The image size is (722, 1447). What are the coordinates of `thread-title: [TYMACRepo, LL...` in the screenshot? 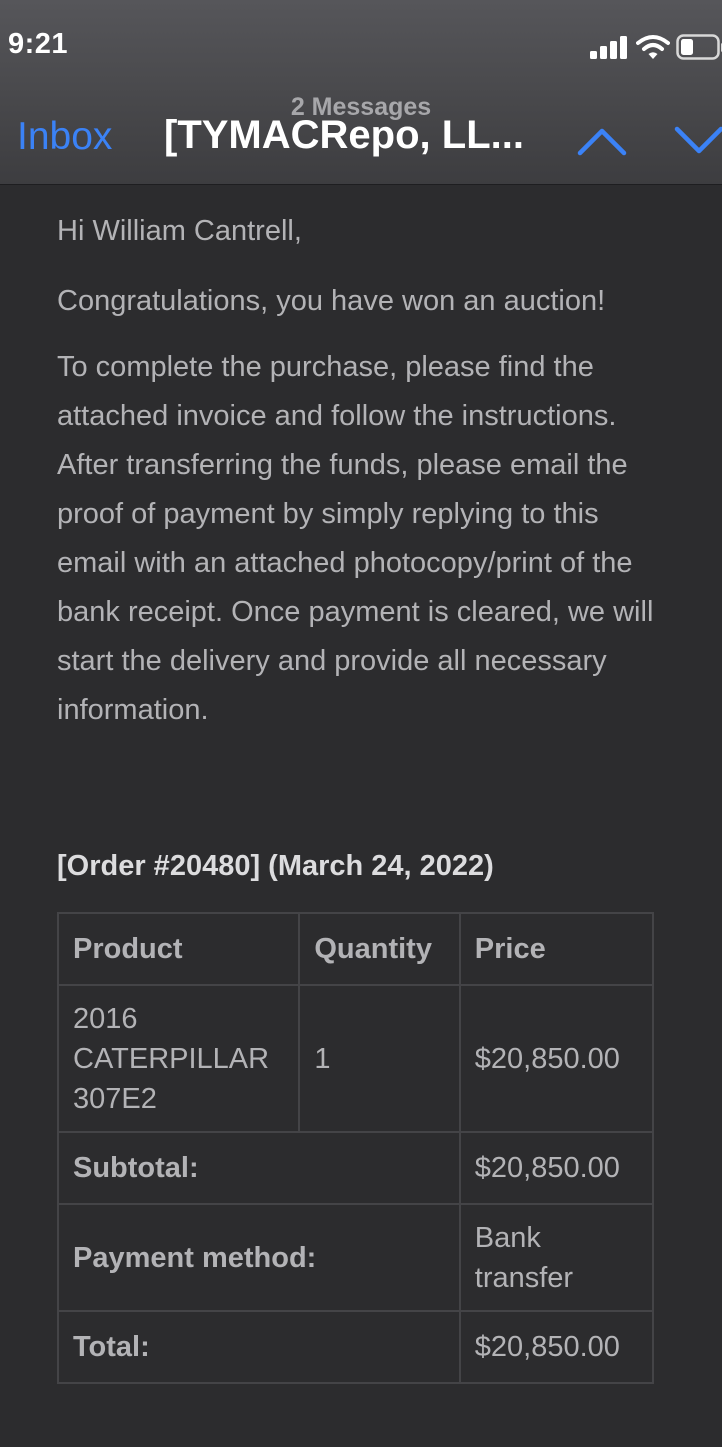 It's located at (344, 135).